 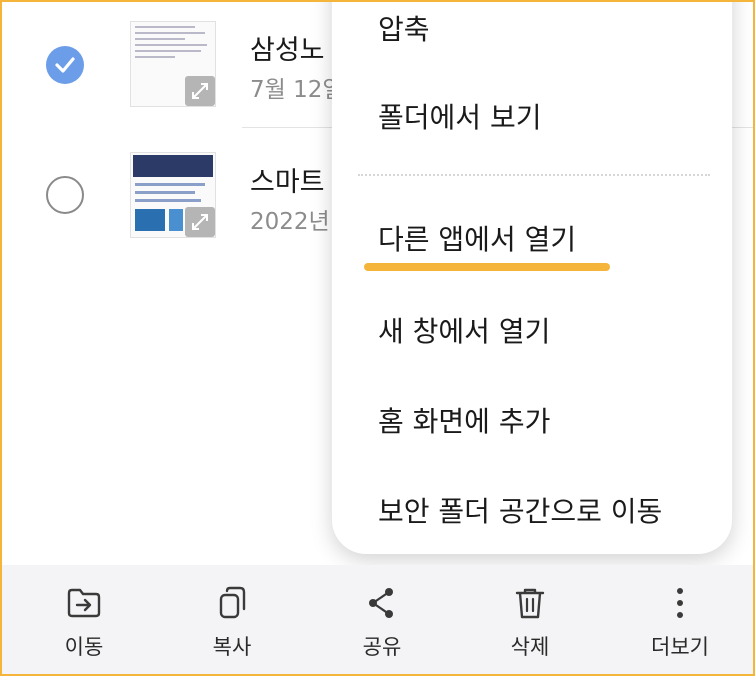 What do you see at coordinates (520, 510) in the screenshot?
I see `menu-item-move-to-secure-folder: 보안 폴더 공간으로 이동` at bounding box center [520, 510].